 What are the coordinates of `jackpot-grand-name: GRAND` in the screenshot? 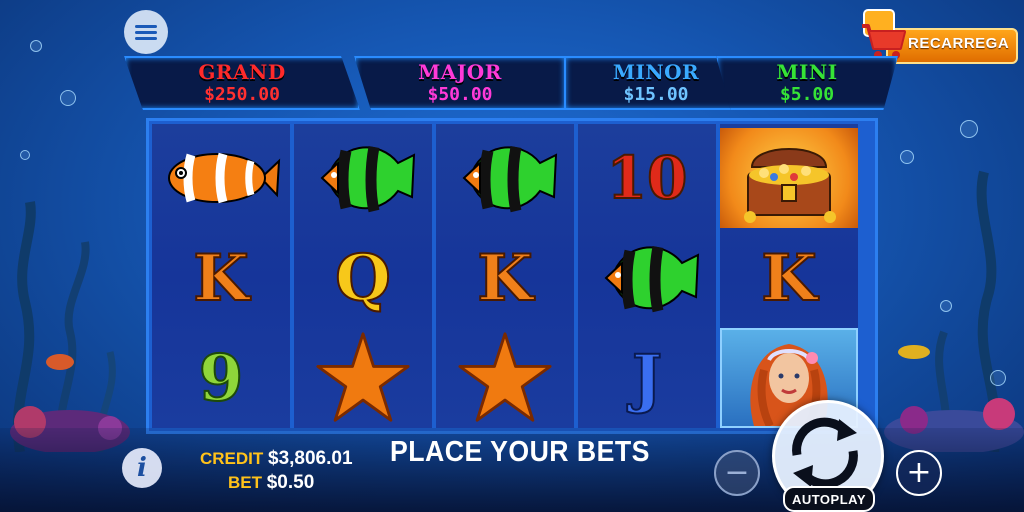 It's located at (242, 72).